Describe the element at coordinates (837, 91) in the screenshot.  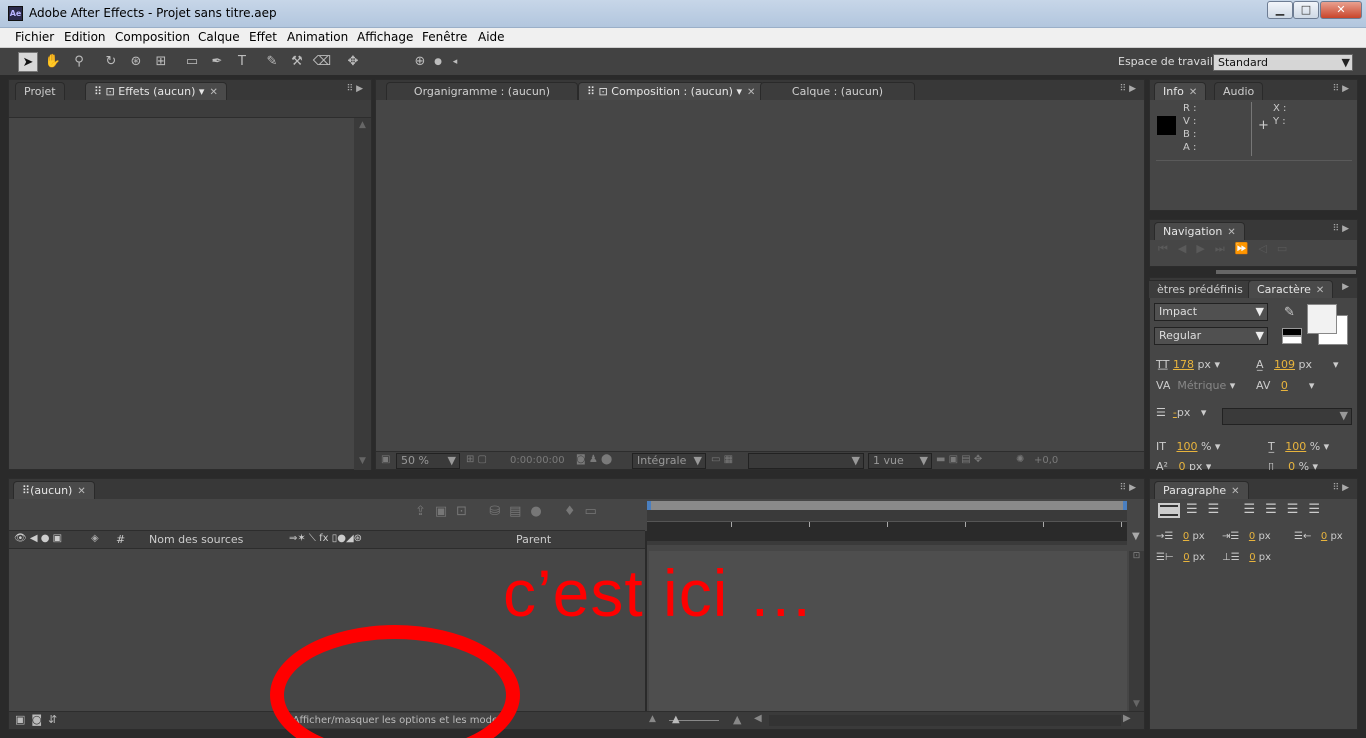
I see `tab-calque: Calque : (aucun)` at that location.